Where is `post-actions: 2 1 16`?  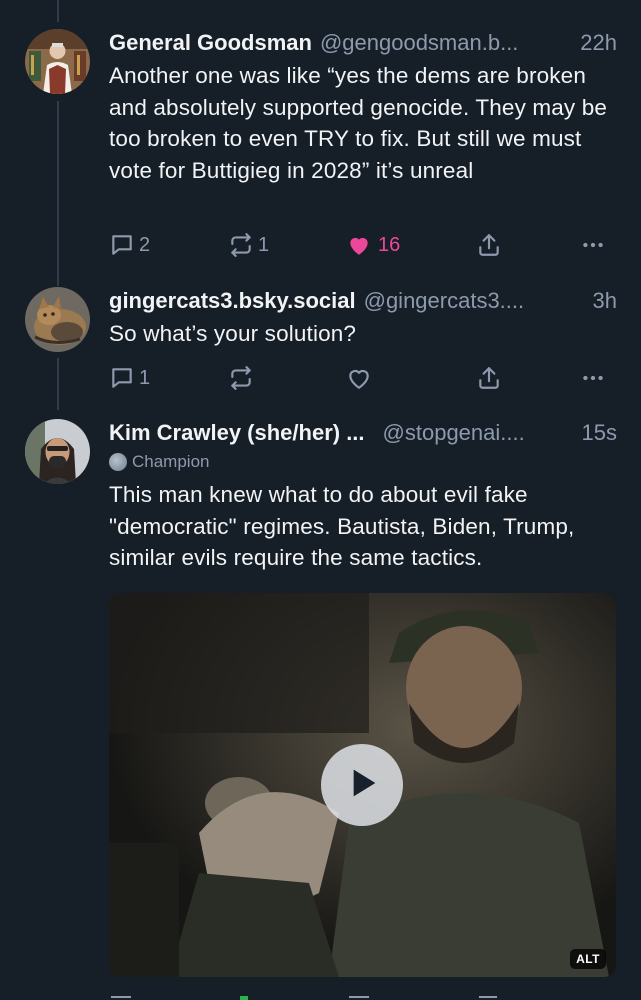 post-actions: 2 1 16 is located at coordinates (359, 245).